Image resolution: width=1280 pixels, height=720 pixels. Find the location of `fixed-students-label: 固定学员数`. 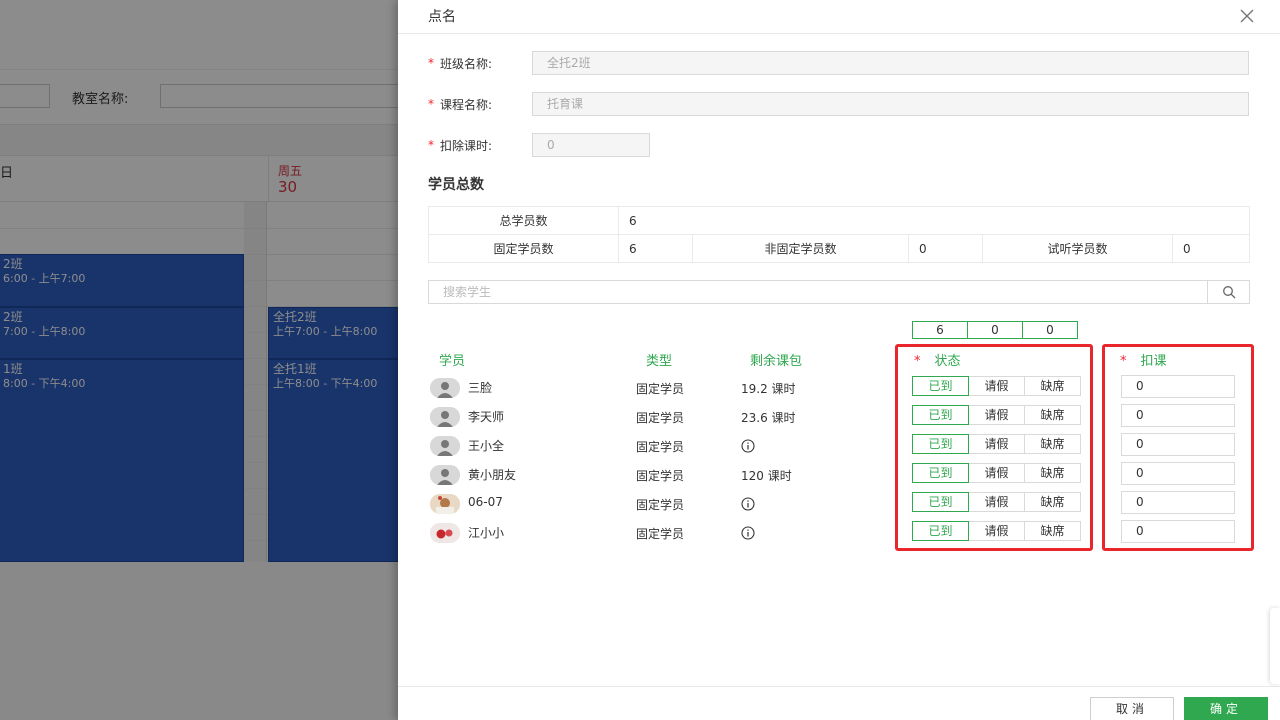

fixed-students-label: 固定学员数 is located at coordinates (523, 248).